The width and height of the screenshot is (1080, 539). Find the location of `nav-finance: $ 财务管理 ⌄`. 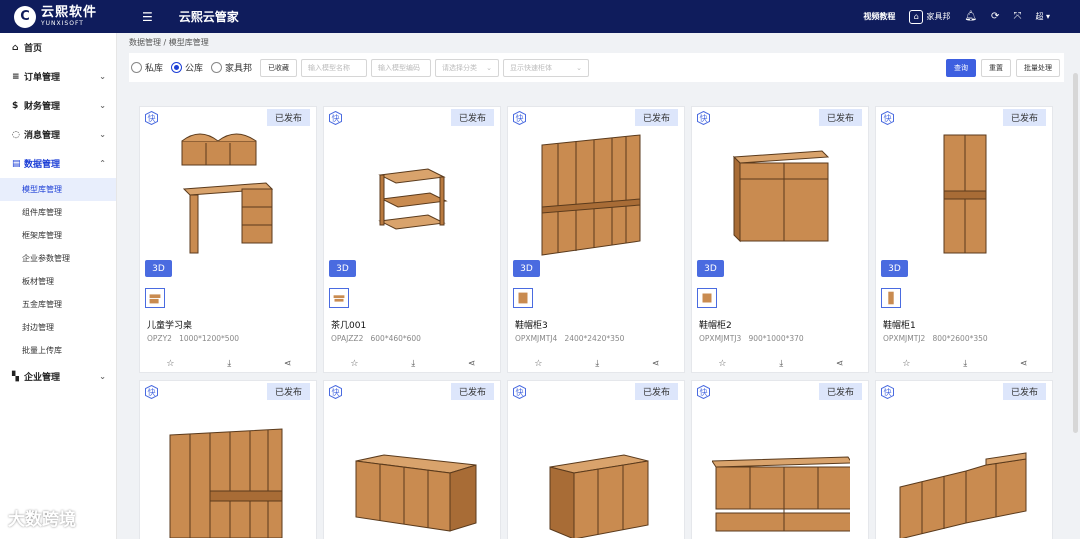

nav-finance: $ 财务管理 ⌄ is located at coordinates (58, 105).